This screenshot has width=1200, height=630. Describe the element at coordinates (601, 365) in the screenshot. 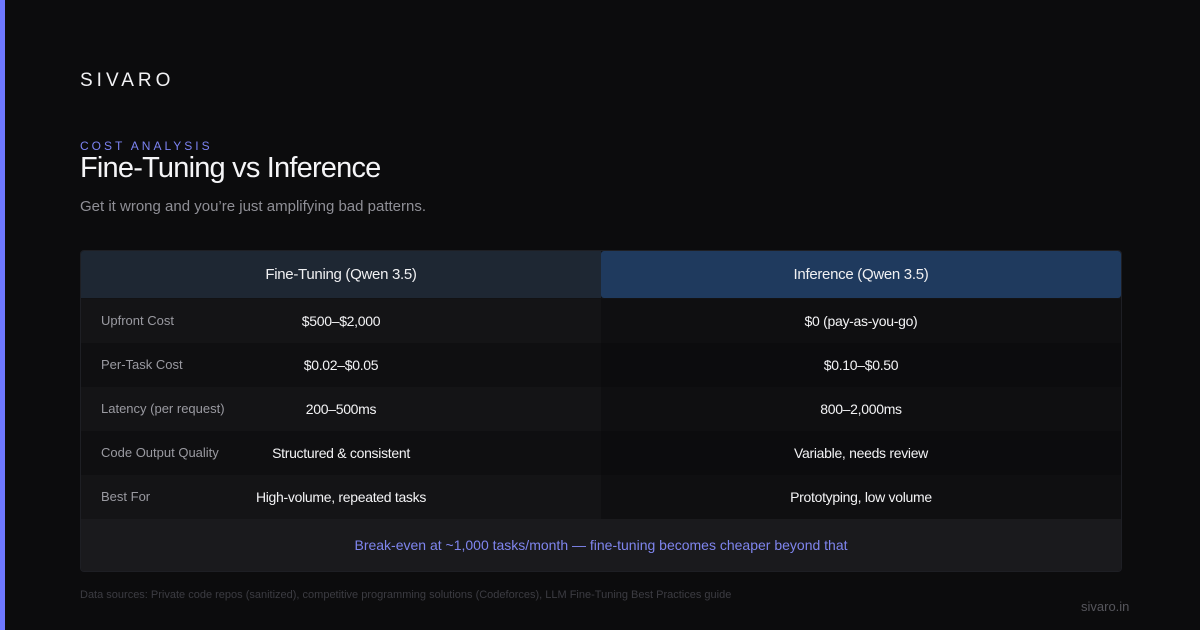

I see `table-row: Per-Task Cost $0.02–$0.05 $0.10–$0.50` at that location.